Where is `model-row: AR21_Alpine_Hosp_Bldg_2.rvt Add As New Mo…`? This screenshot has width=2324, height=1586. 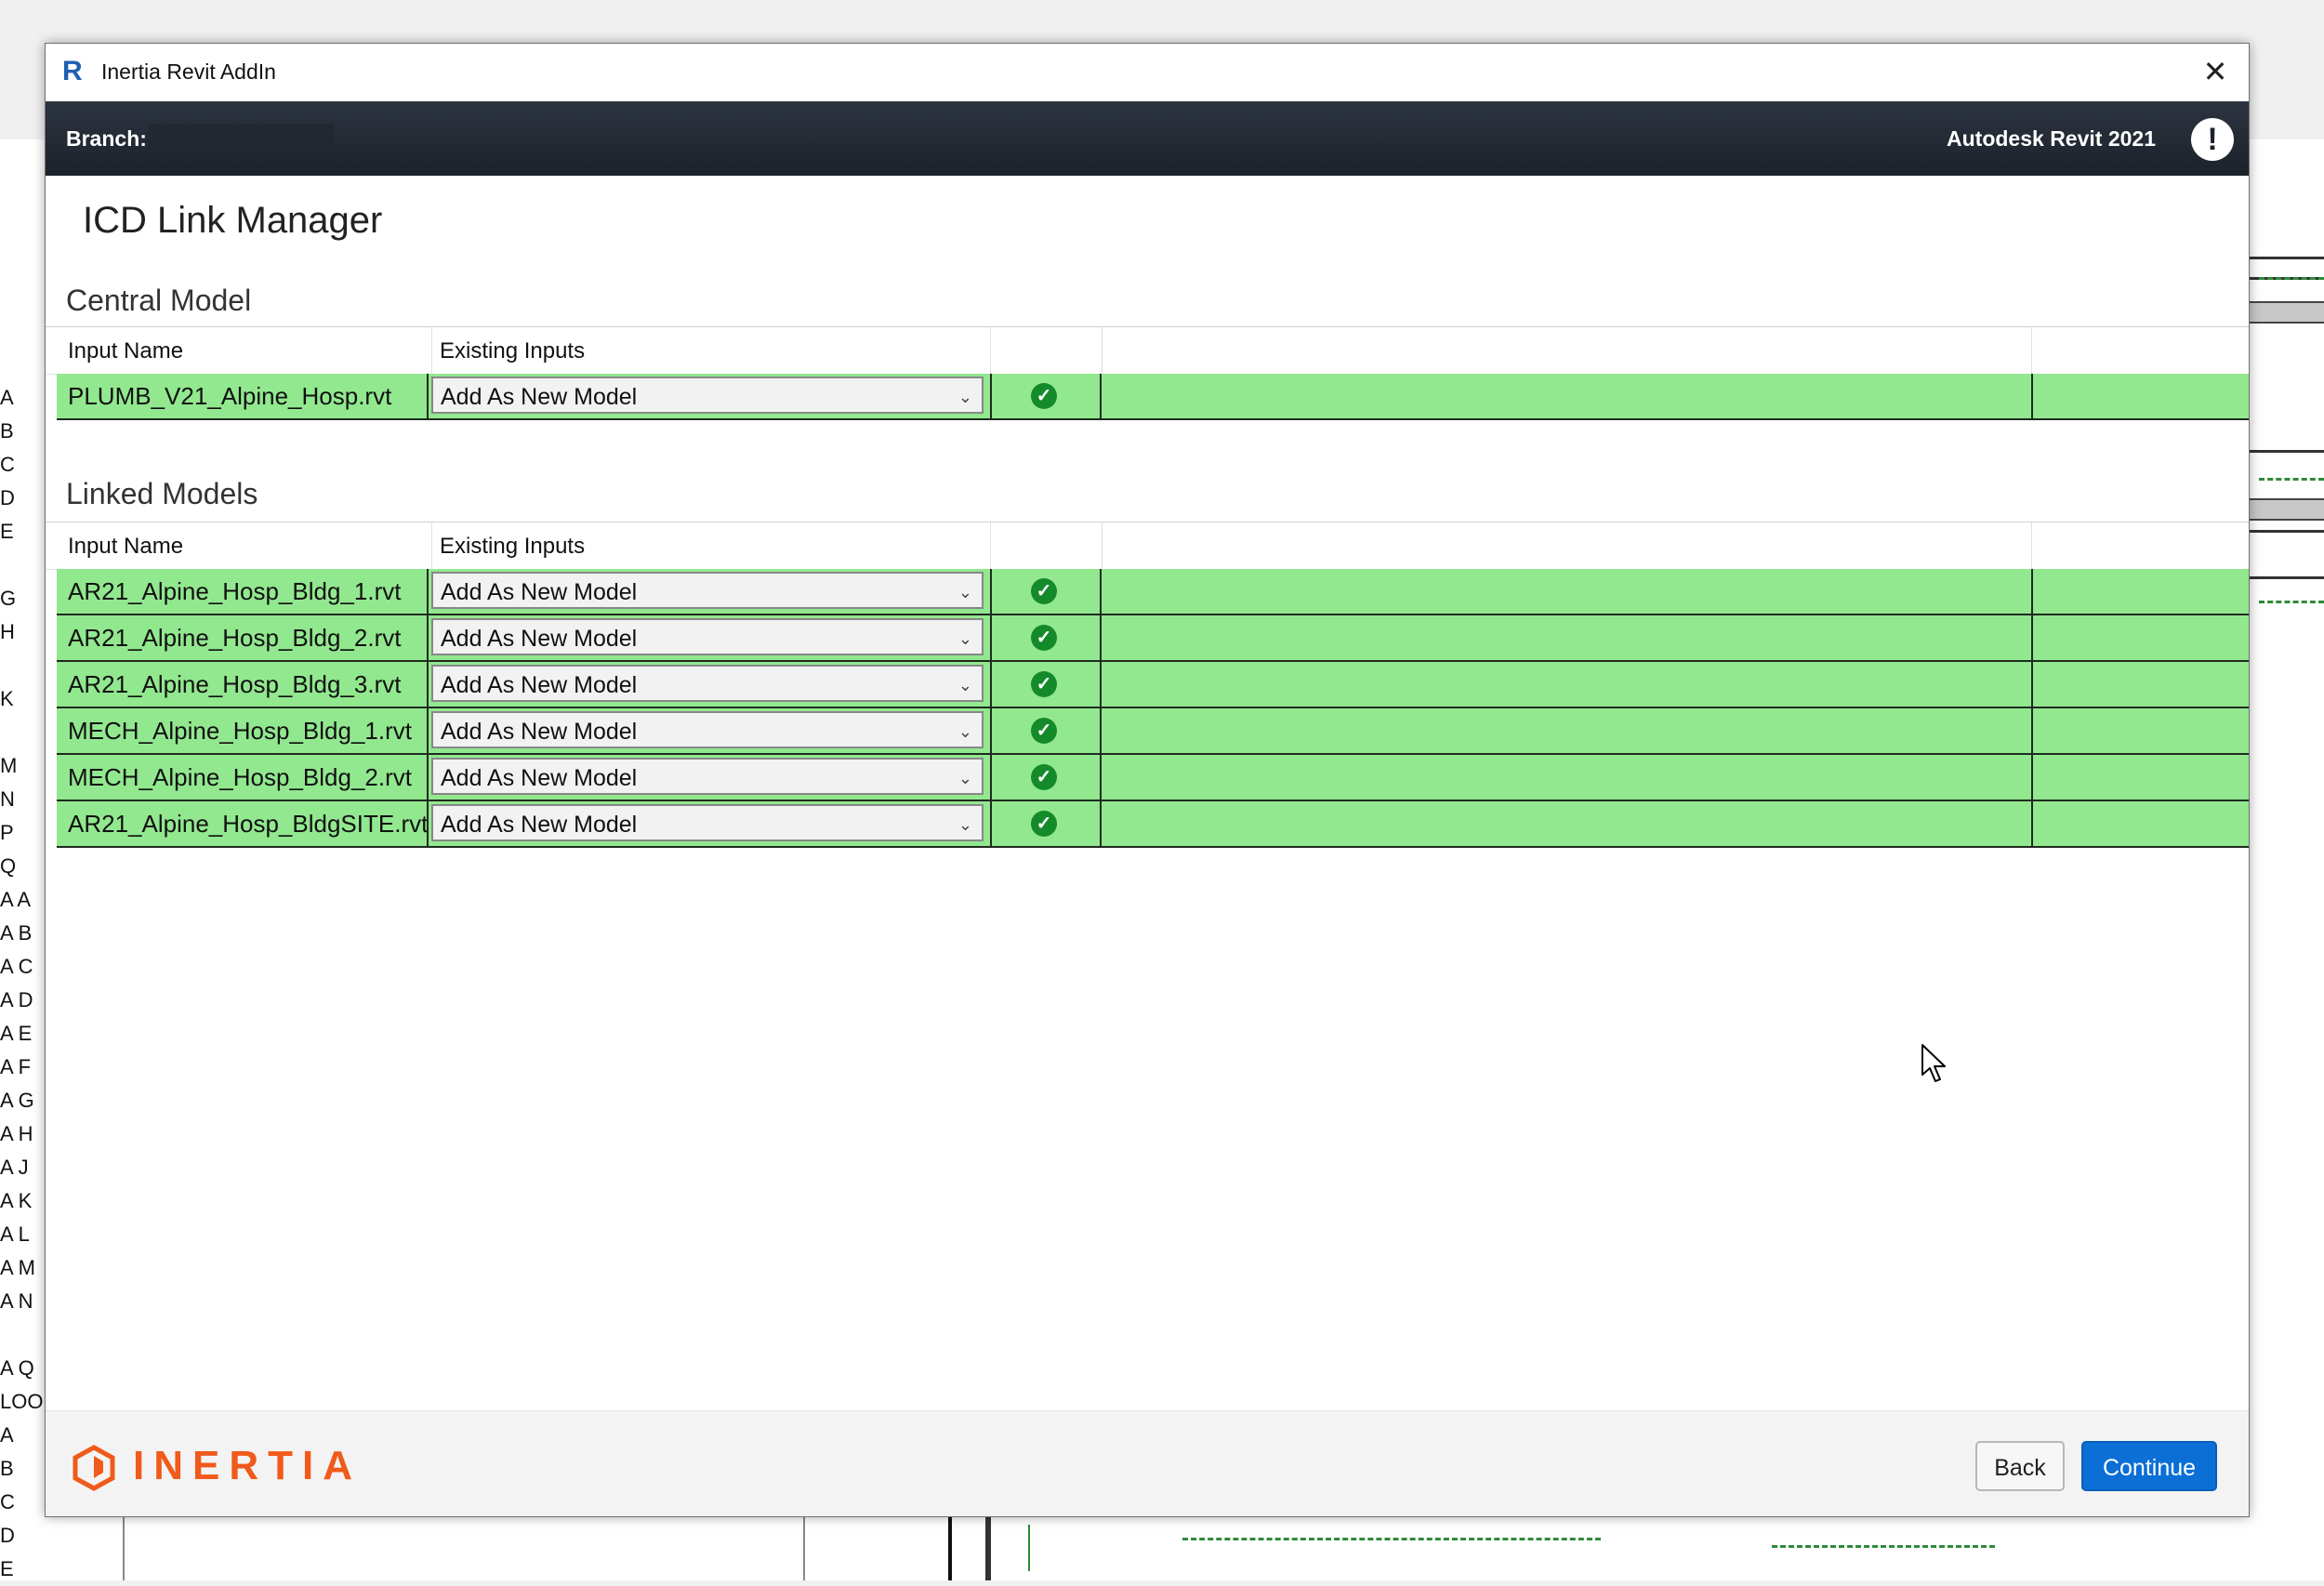
model-row: AR21_Alpine_Hosp_Bldg_2.rvt Add As New Mo… is located at coordinates (1153, 638).